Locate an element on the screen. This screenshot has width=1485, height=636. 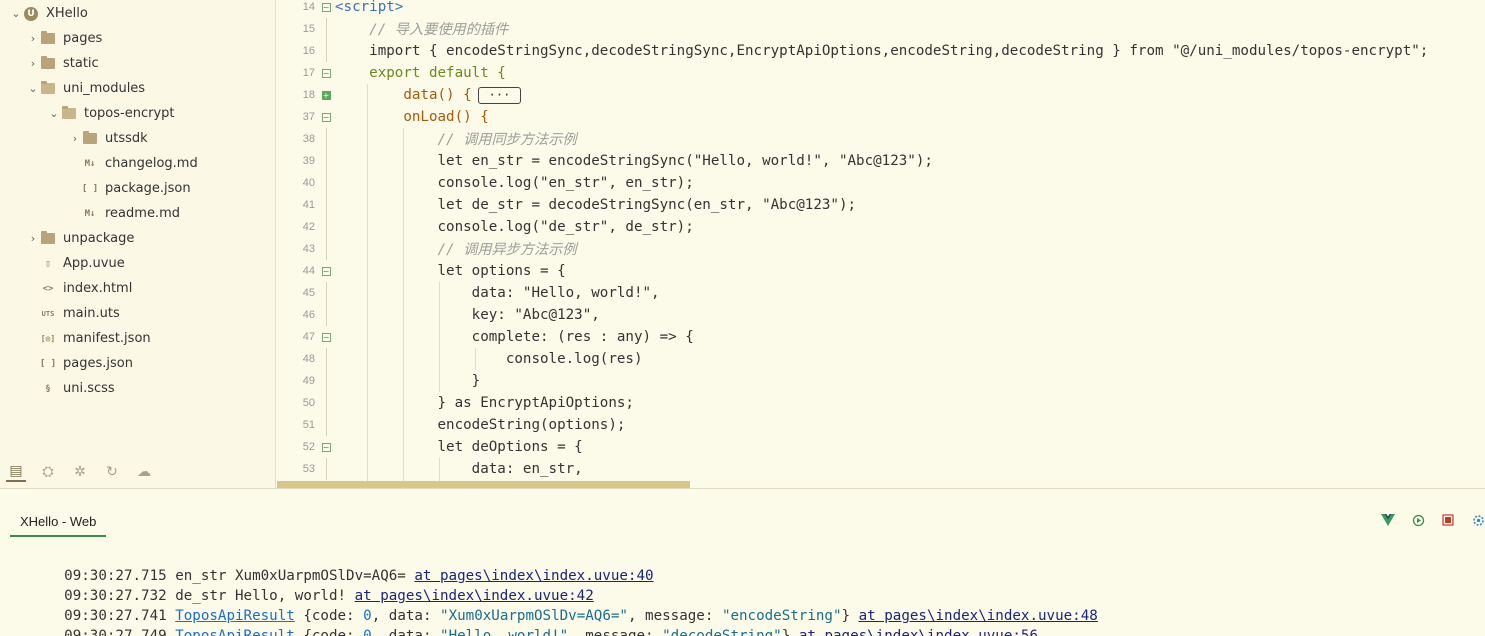
expand-fold-icon: + is located at coordinates (326, 95).